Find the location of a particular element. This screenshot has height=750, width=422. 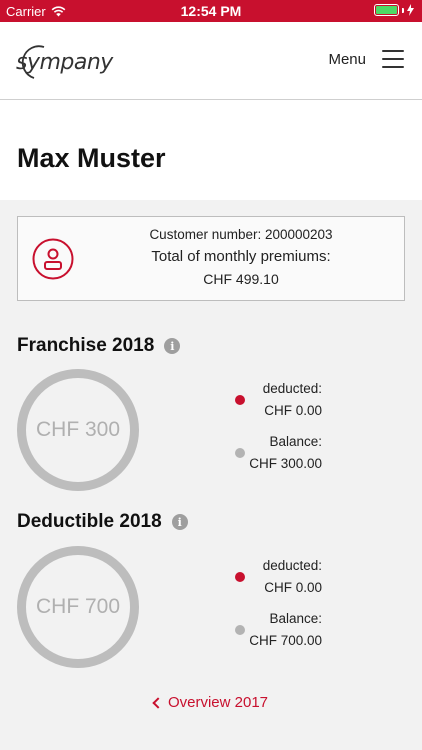

customer-name: Max Muster is located at coordinates (91, 158).